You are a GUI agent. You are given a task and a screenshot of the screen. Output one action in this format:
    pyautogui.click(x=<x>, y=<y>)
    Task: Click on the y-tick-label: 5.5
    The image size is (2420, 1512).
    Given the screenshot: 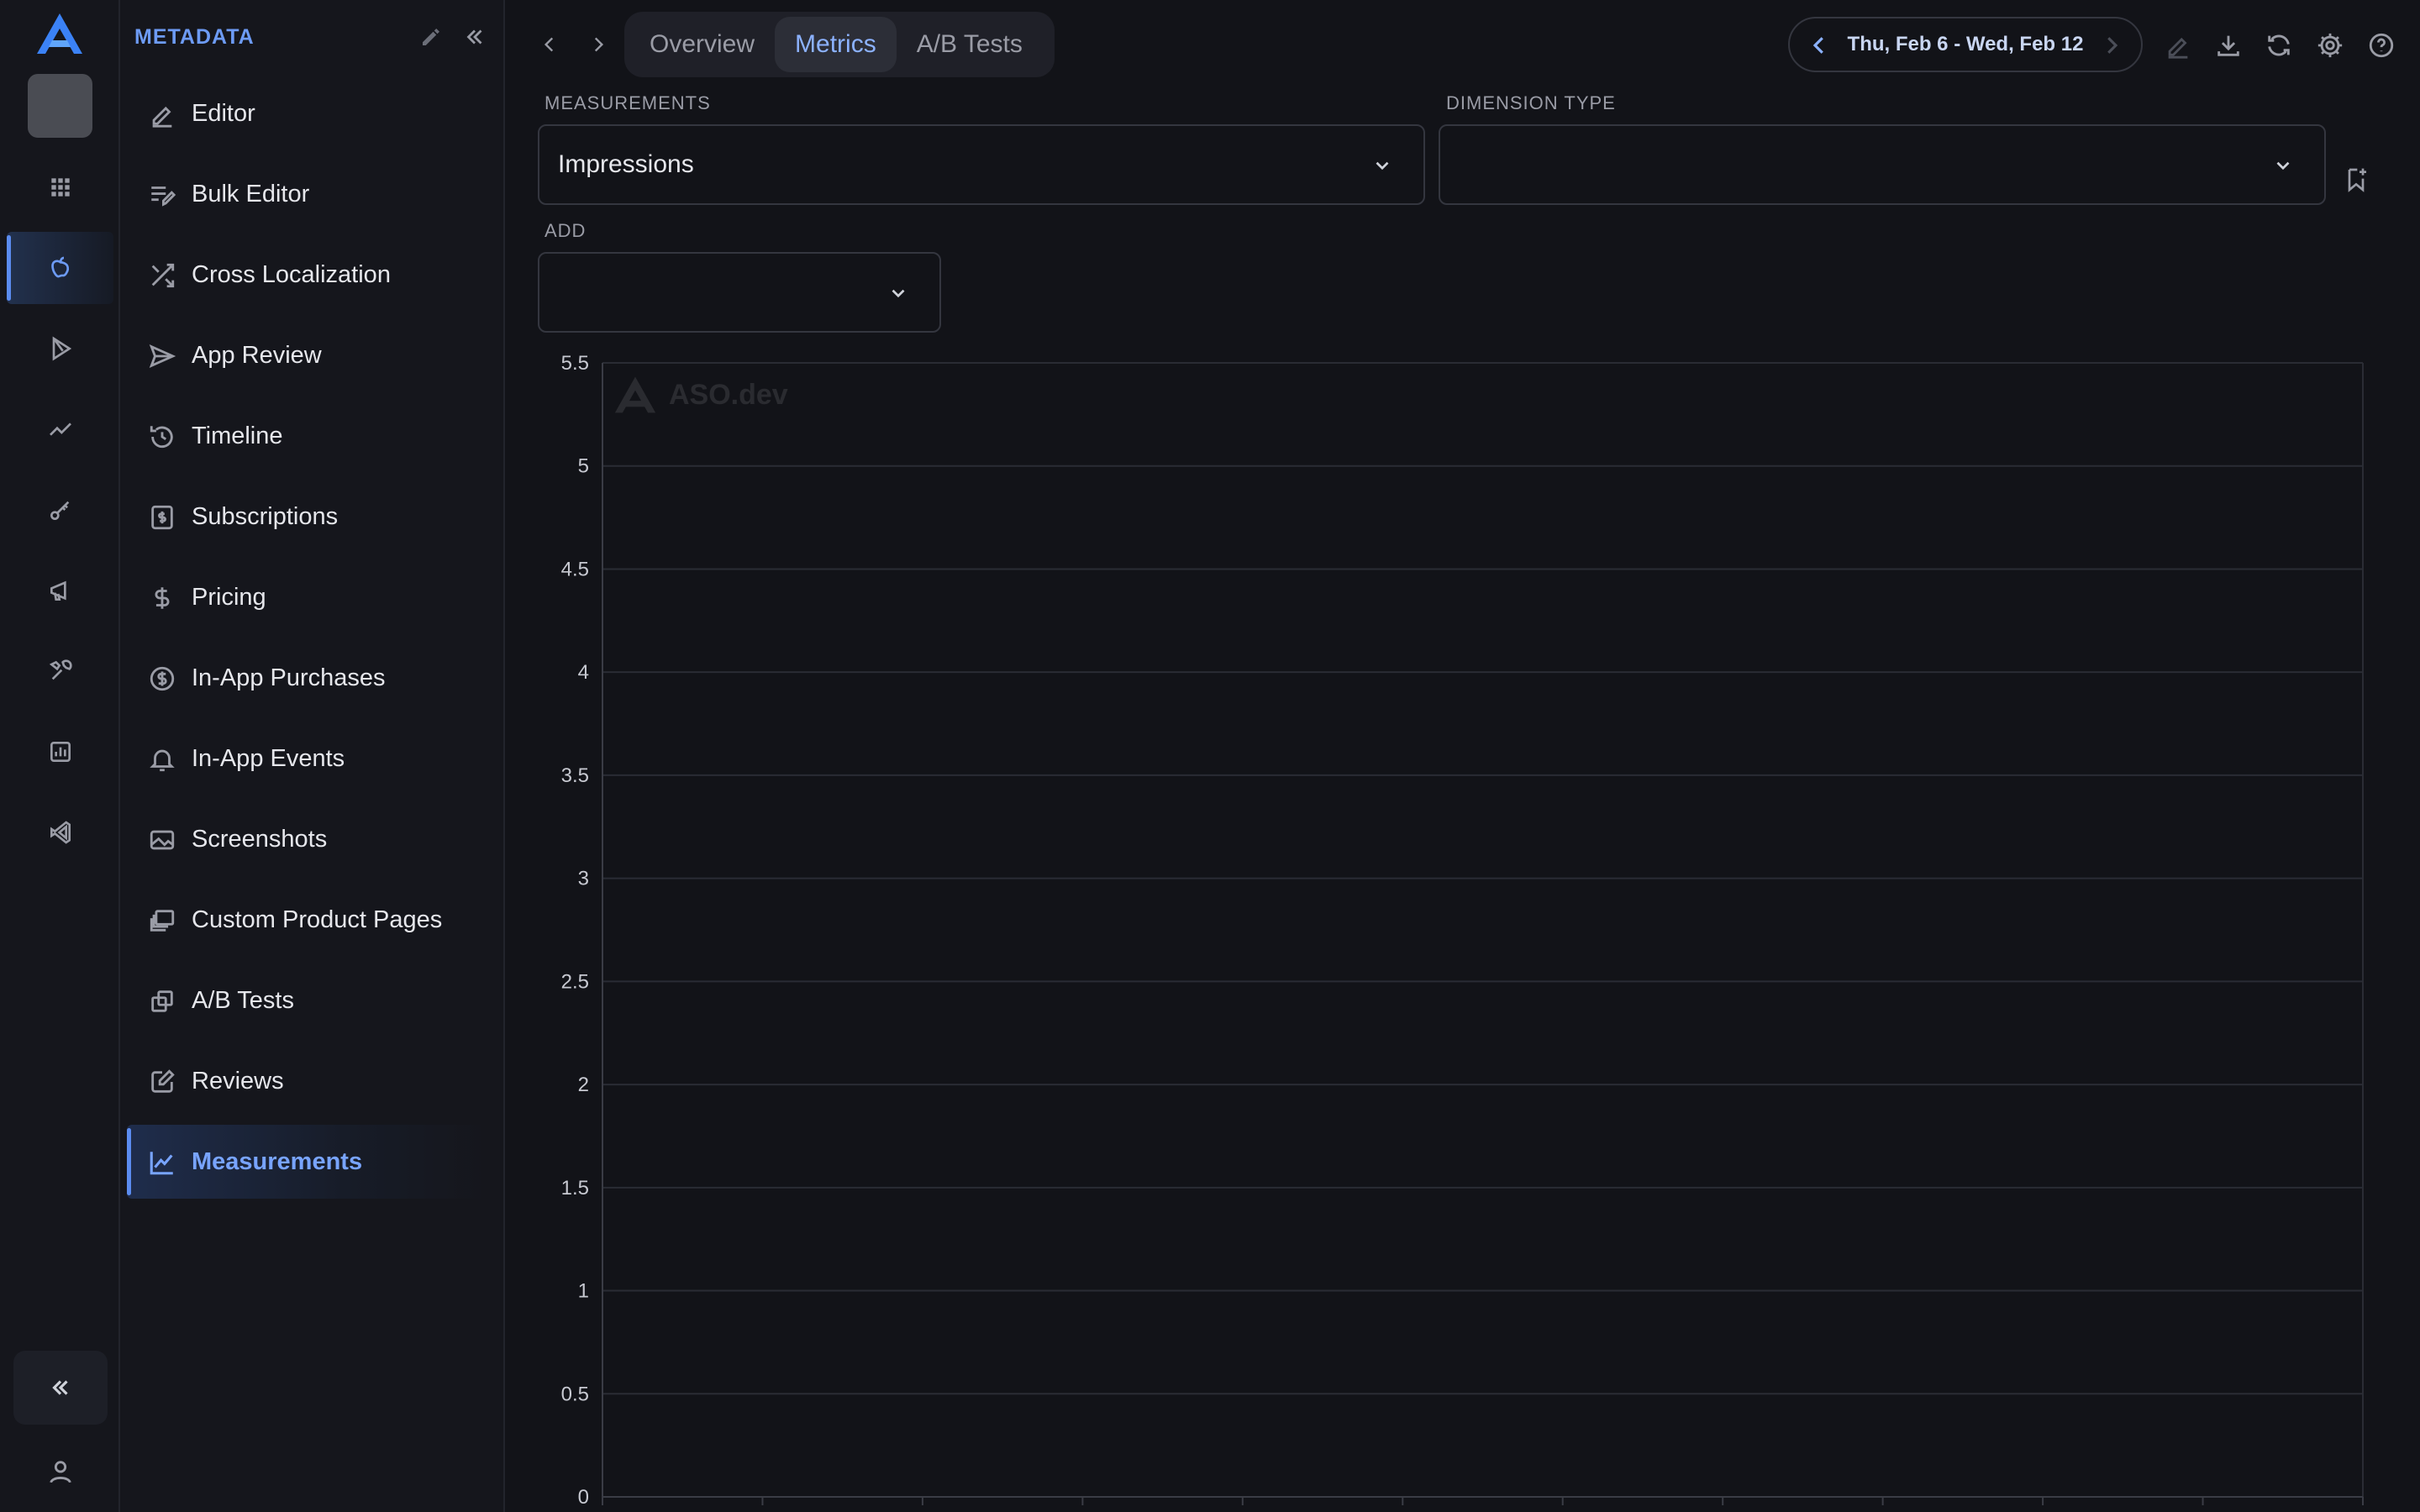 What is the action you would take?
    pyautogui.click(x=575, y=364)
    